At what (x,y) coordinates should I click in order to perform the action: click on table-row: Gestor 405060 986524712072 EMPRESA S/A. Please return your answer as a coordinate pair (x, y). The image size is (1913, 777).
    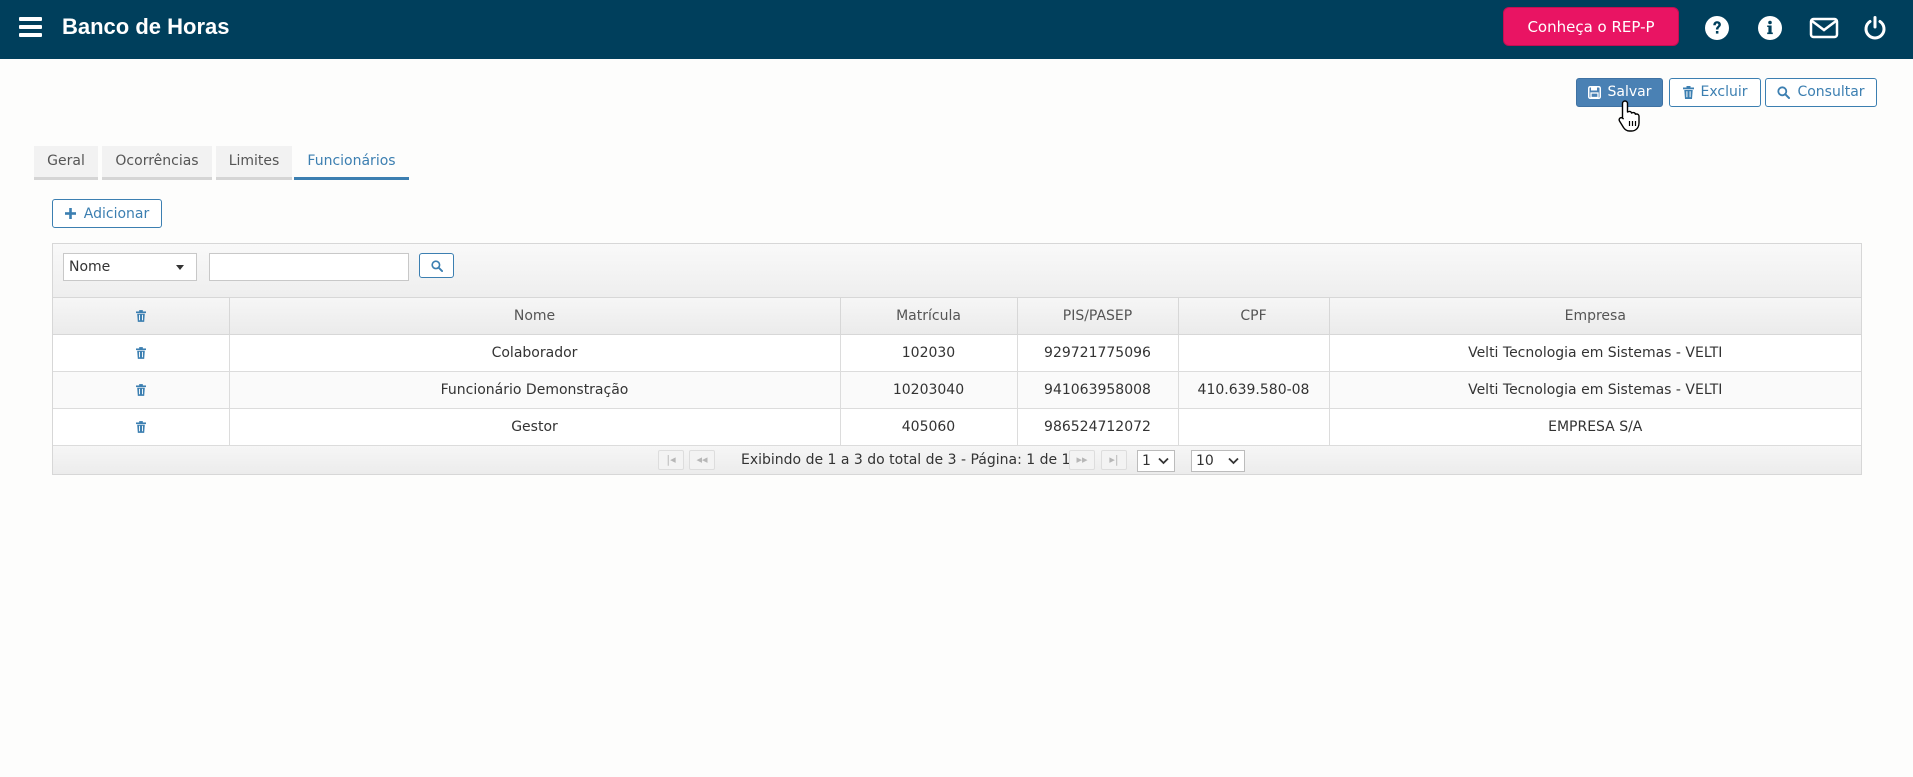
    Looking at the image, I should click on (957, 427).